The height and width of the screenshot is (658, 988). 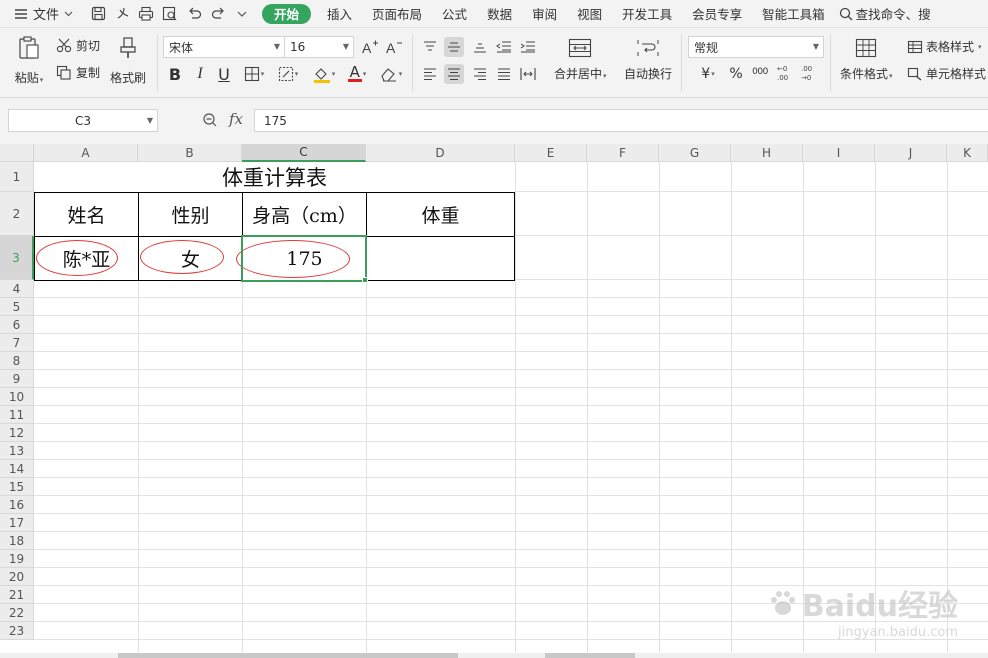 I want to click on row-header: 2, so click(x=17, y=214).